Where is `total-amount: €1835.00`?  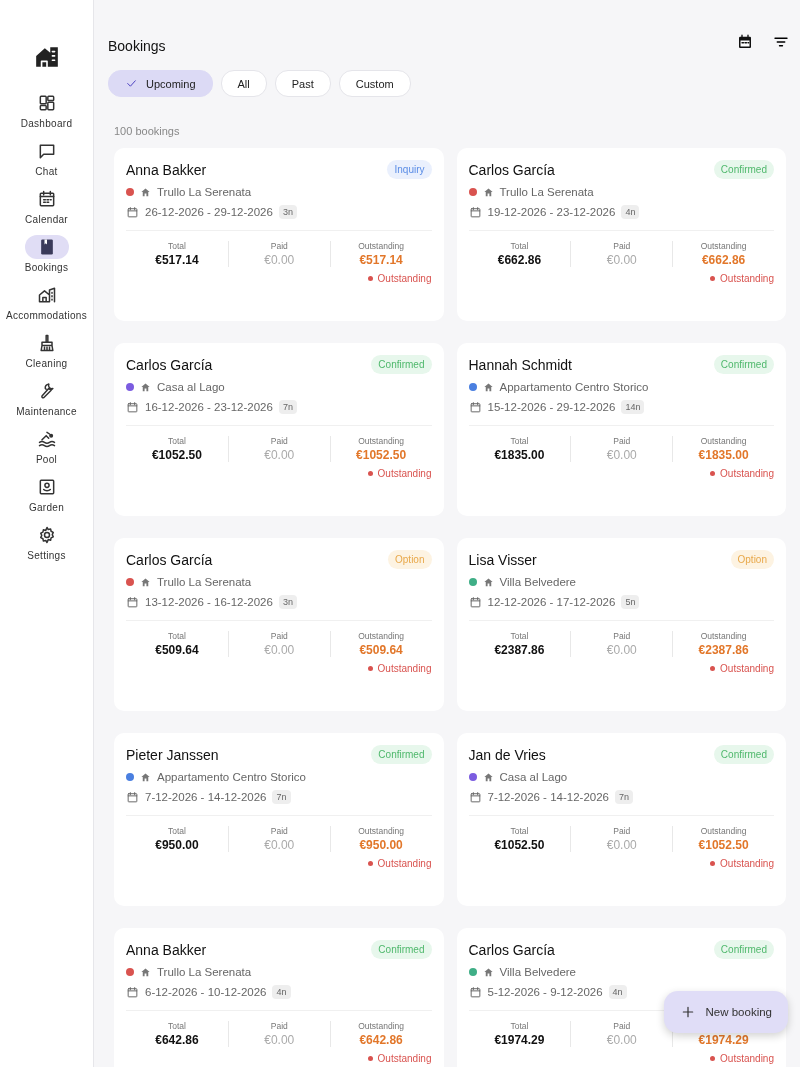 total-amount: €1835.00 is located at coordinates (519, 455).